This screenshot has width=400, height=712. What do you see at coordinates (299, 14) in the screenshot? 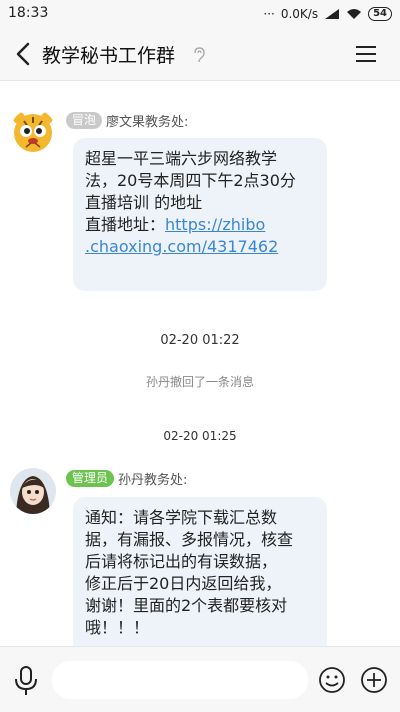
I see `network-speed: 0.0K/s` at bounding box center [299, 14].